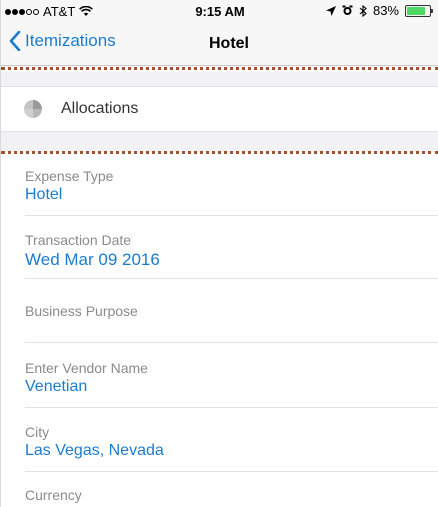 The image size is (438, 507). I want to click on expense-type-field: Expense Type Hotel, so click(231, 192).